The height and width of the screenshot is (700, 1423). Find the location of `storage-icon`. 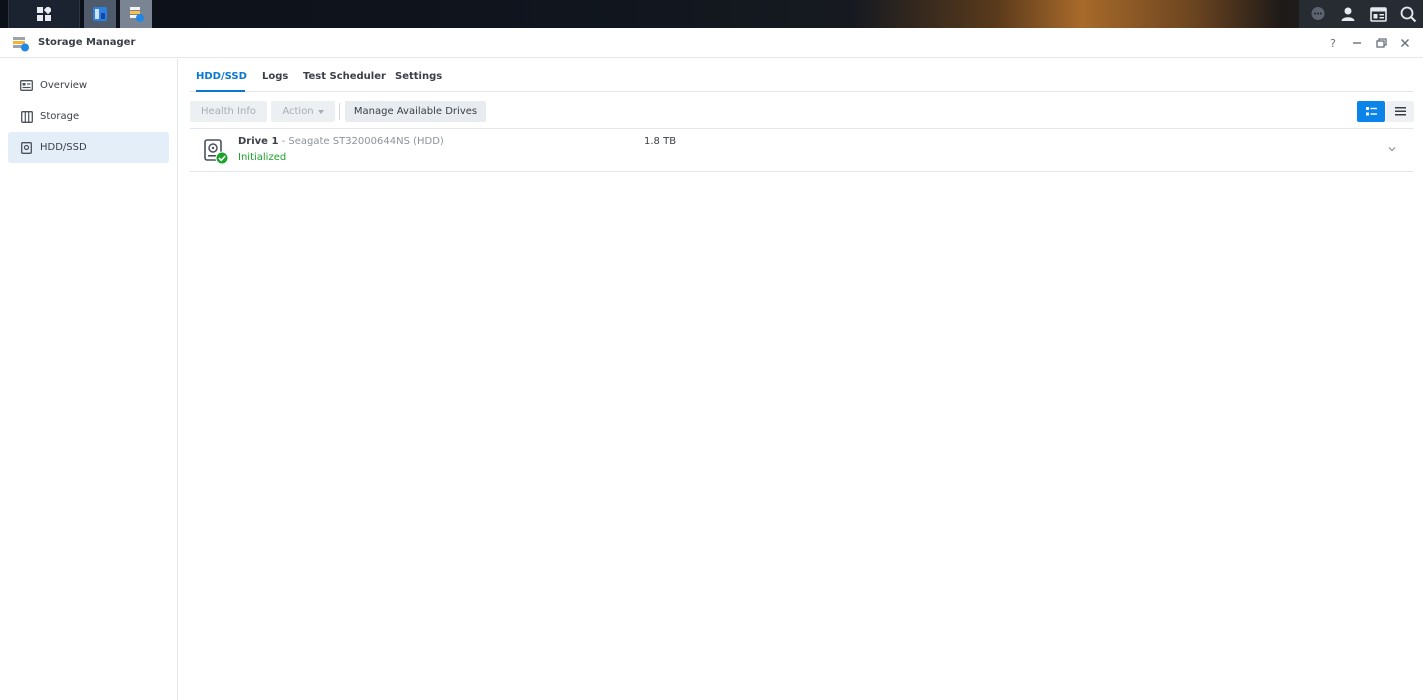

storage-icon is located at coordinates (26, 116).